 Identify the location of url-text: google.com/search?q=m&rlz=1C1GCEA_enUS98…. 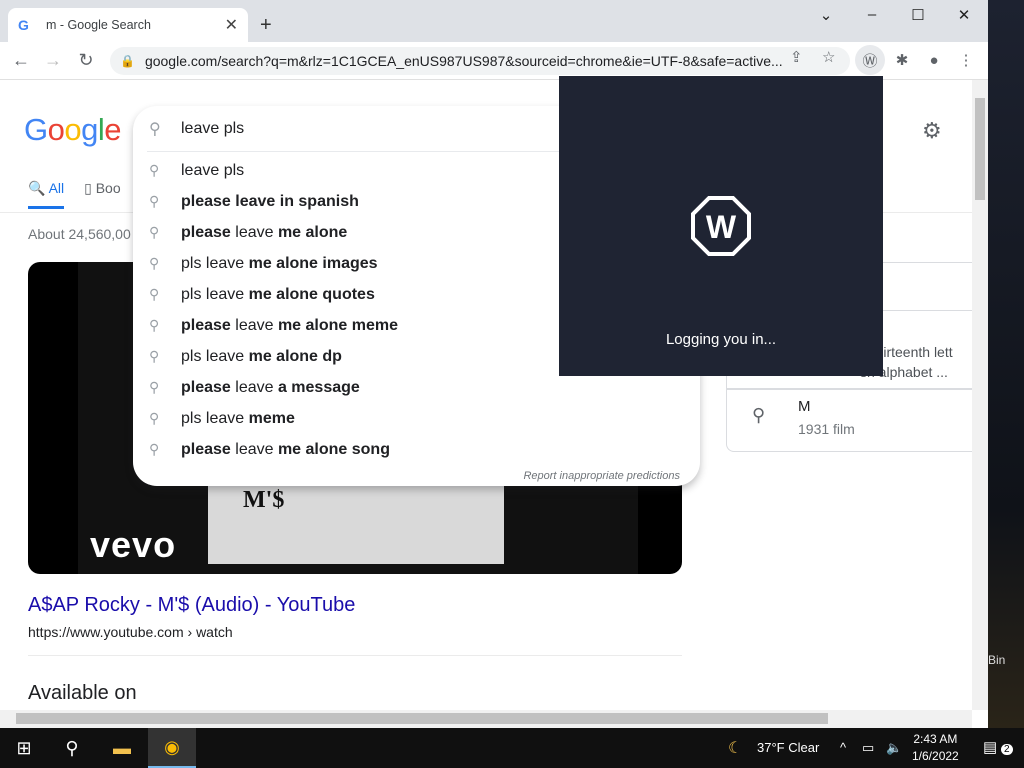
(470, 61).